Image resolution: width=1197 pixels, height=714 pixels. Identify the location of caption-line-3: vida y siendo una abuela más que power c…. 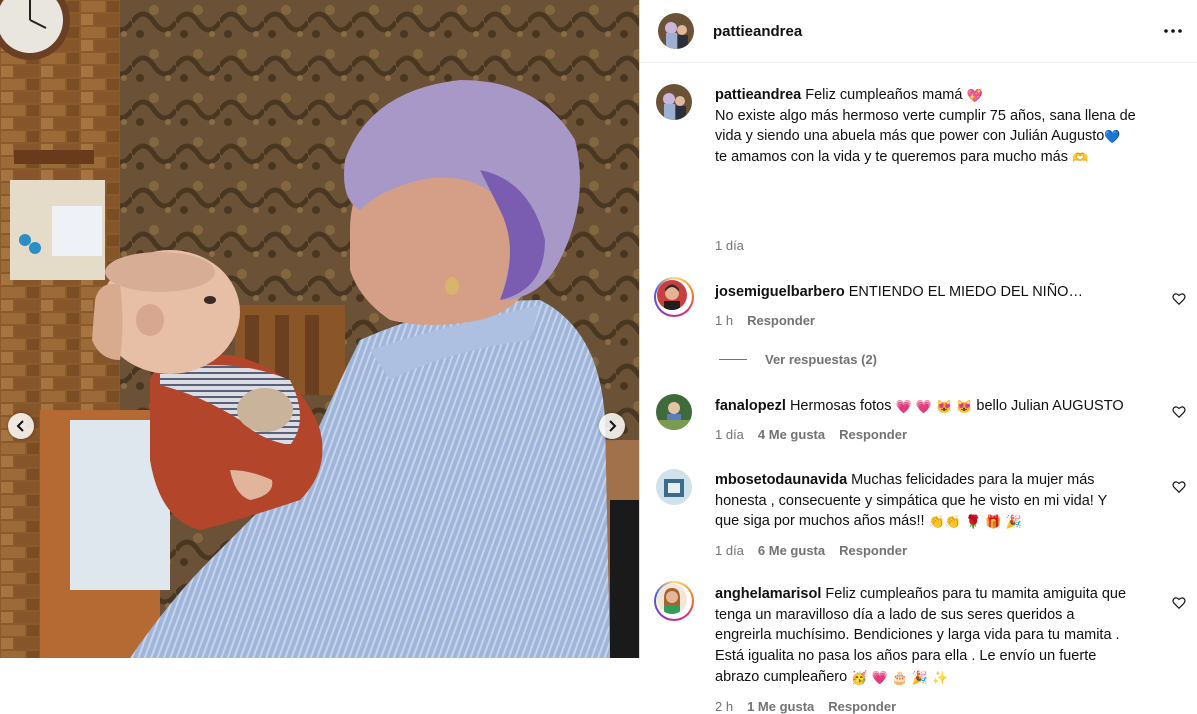
(910, 136).